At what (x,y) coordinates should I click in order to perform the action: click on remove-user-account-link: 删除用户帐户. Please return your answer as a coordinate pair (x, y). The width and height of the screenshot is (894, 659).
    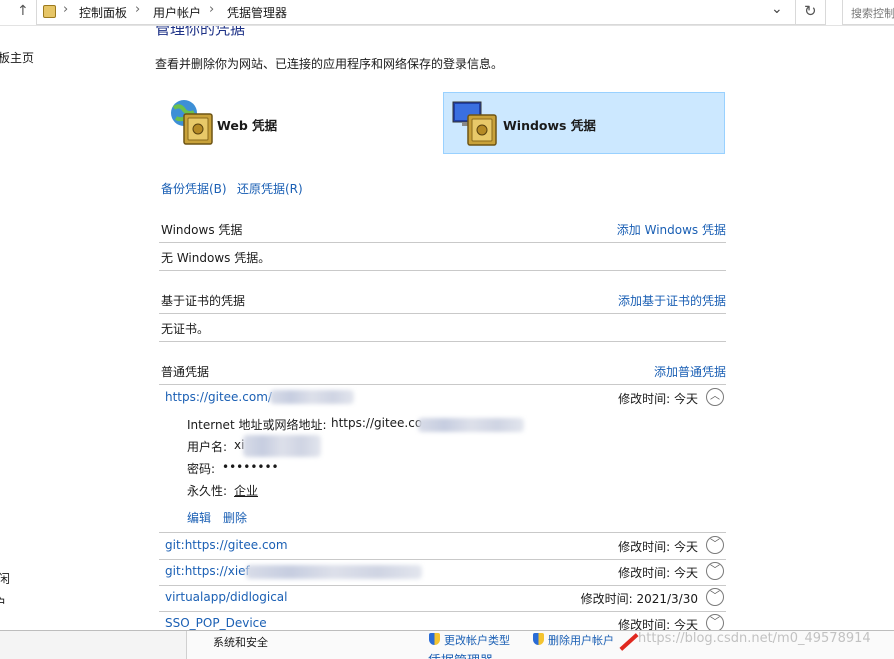
    Looking at the image, I should click on (581, 640).